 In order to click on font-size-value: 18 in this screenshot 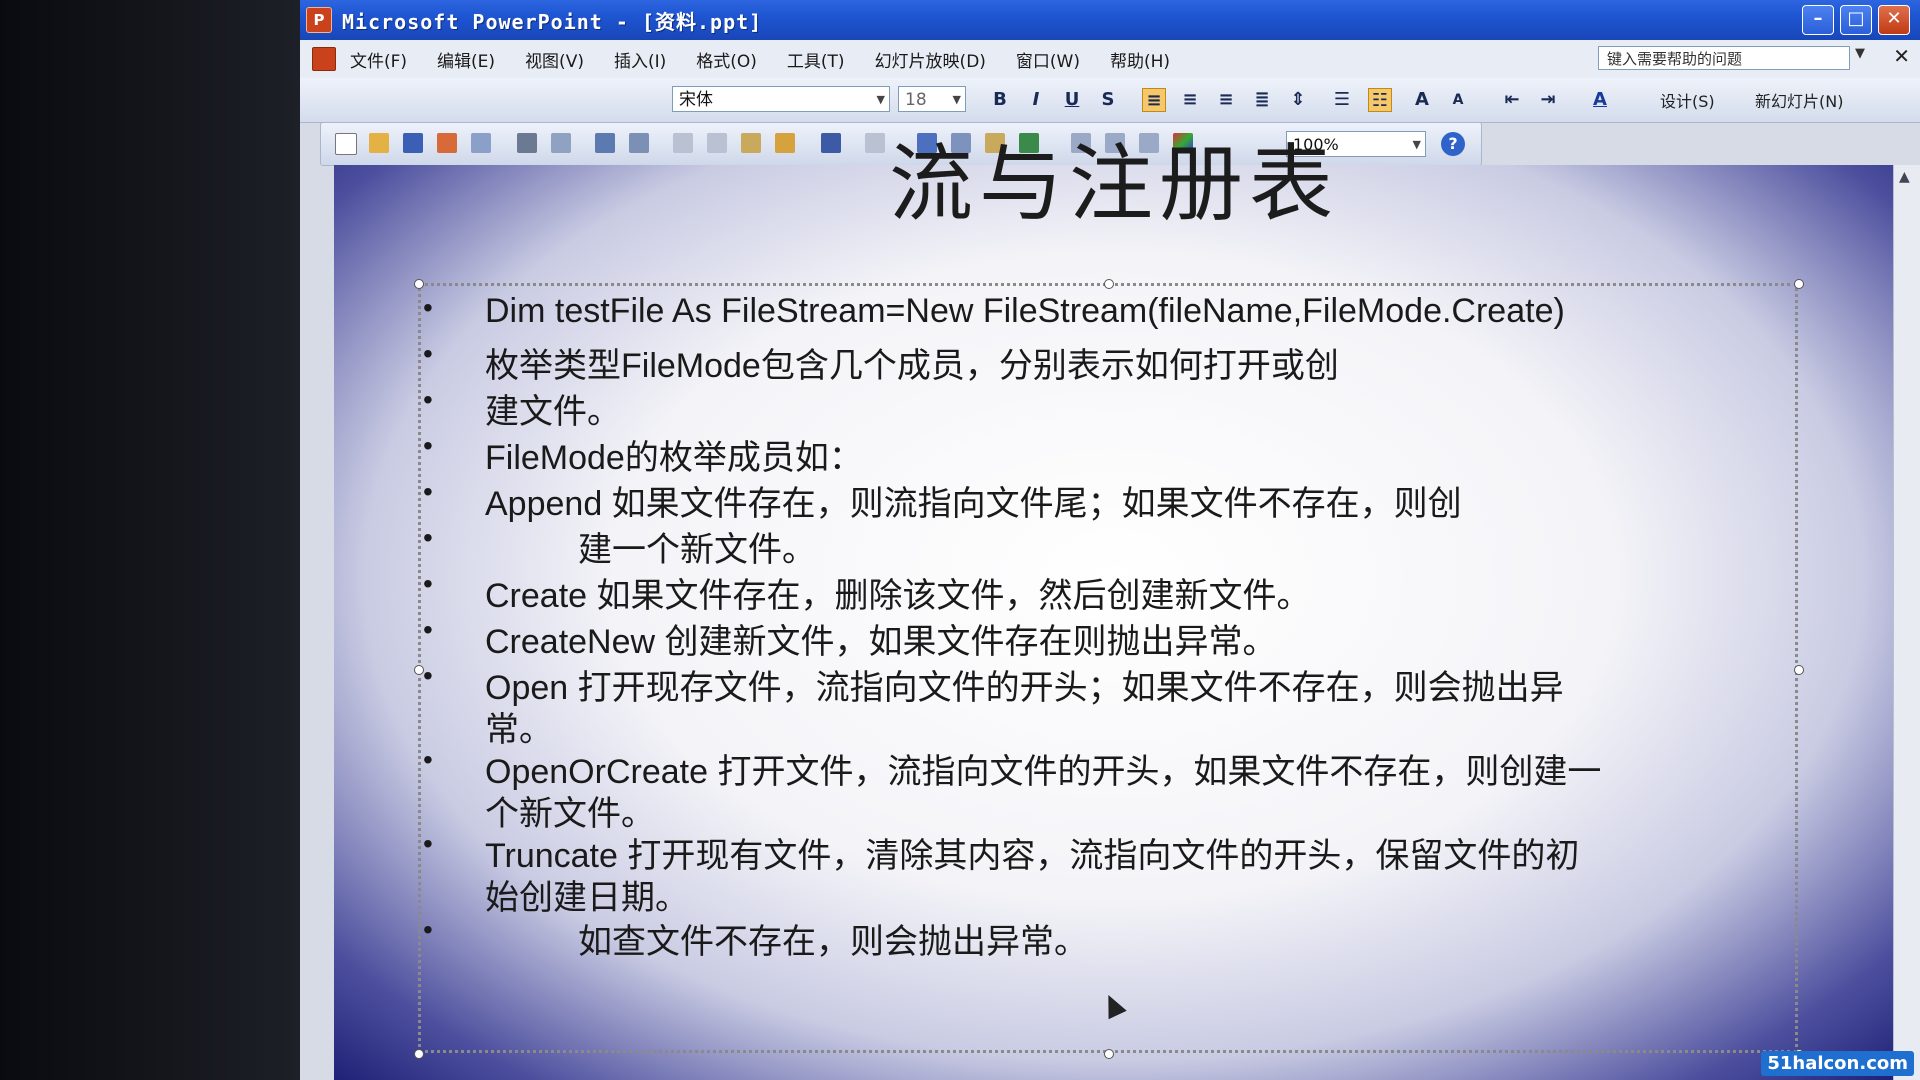, I will do `click(916, 100)`.